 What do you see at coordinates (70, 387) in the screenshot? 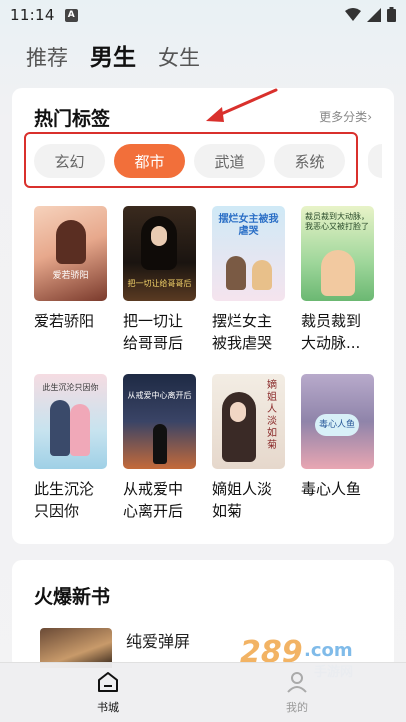
I see `book-cover-text: 此生沉沦只因你` at bounding box center [70, 387].